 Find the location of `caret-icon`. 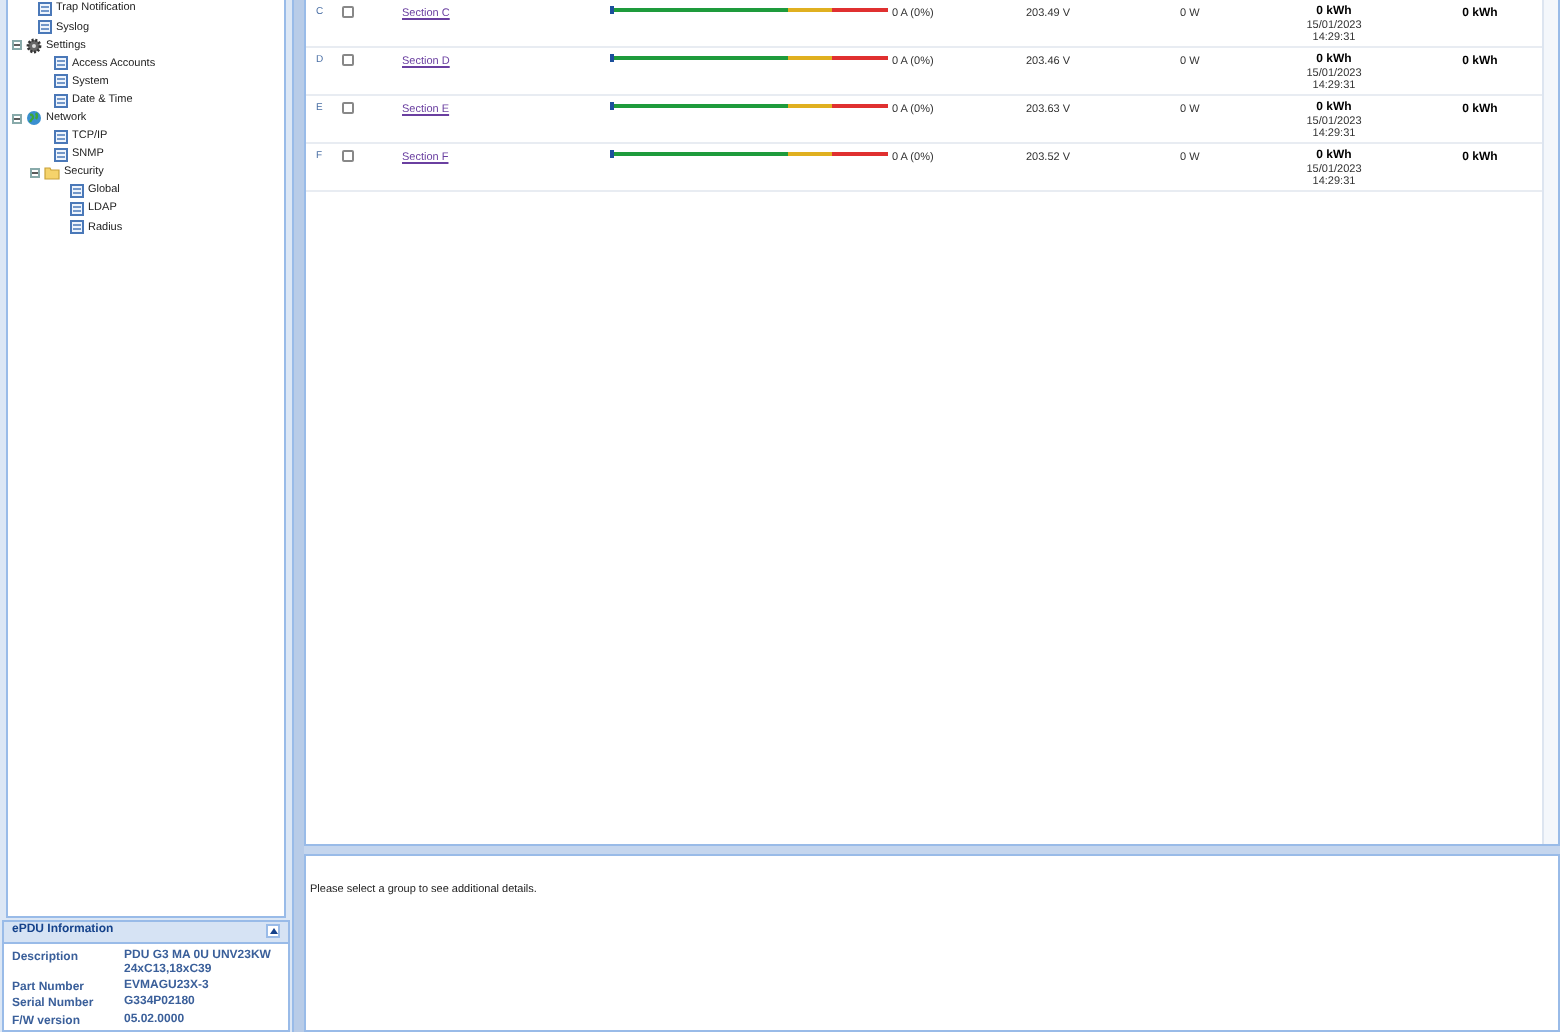

caret-icon is located at coordinates (273, 931).